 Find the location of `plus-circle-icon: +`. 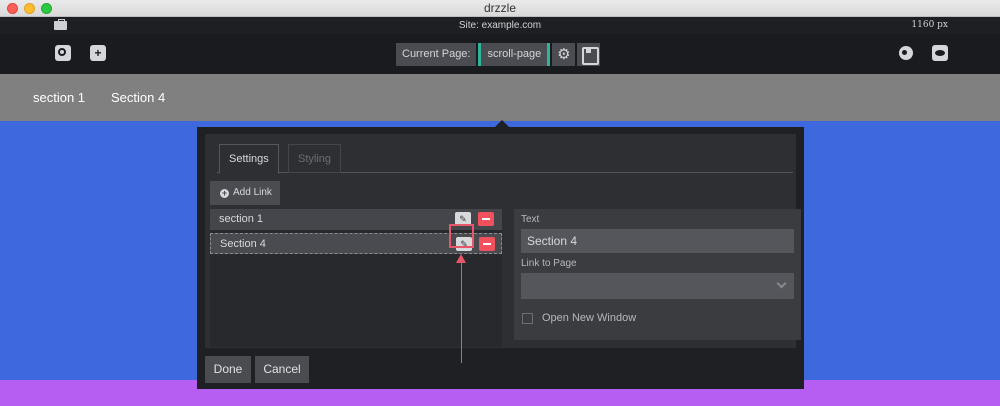

plus-circle-icon: + is located at coordinates (224, 192).